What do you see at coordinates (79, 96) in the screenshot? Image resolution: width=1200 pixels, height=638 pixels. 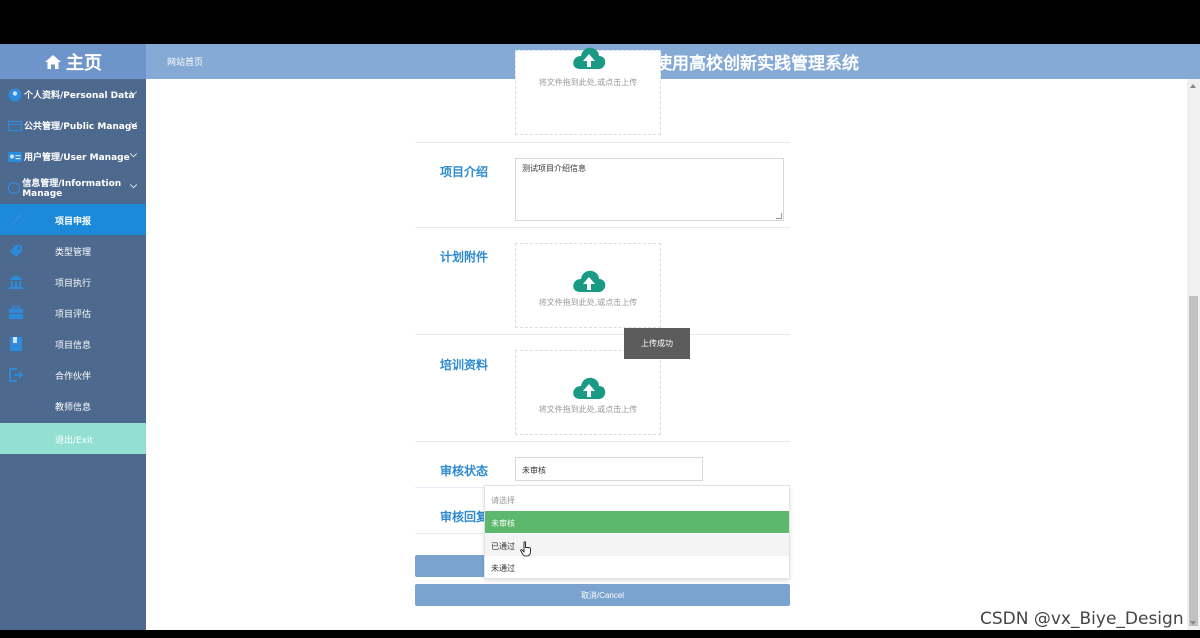 I see `sidebar-group-label: 个人资料/Personal Data` at bounding box center [79, 96].